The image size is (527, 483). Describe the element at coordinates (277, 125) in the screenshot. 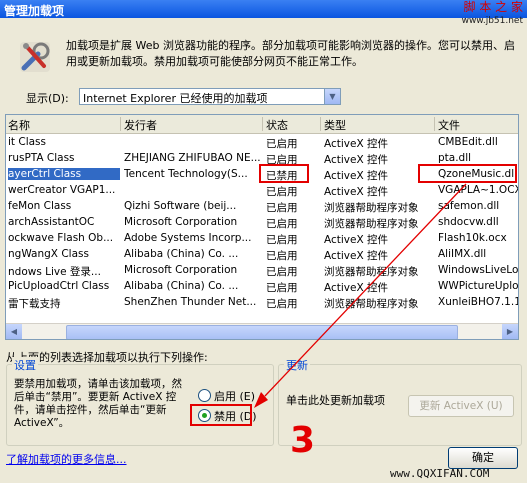

I see `column-header-status: 状态` at that location.